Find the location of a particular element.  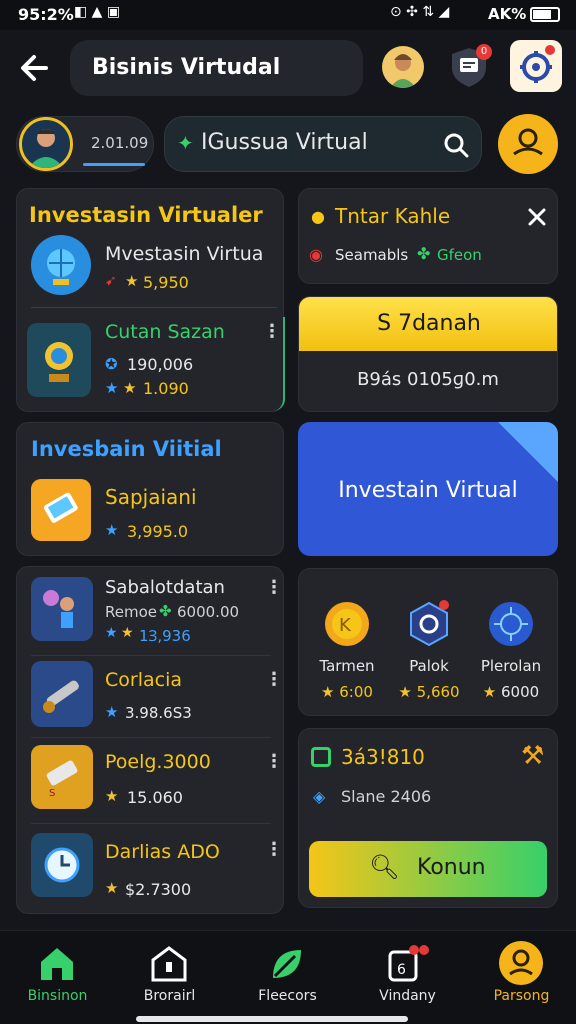

nav-home: Binsinon is located at coordinates (57, 975).